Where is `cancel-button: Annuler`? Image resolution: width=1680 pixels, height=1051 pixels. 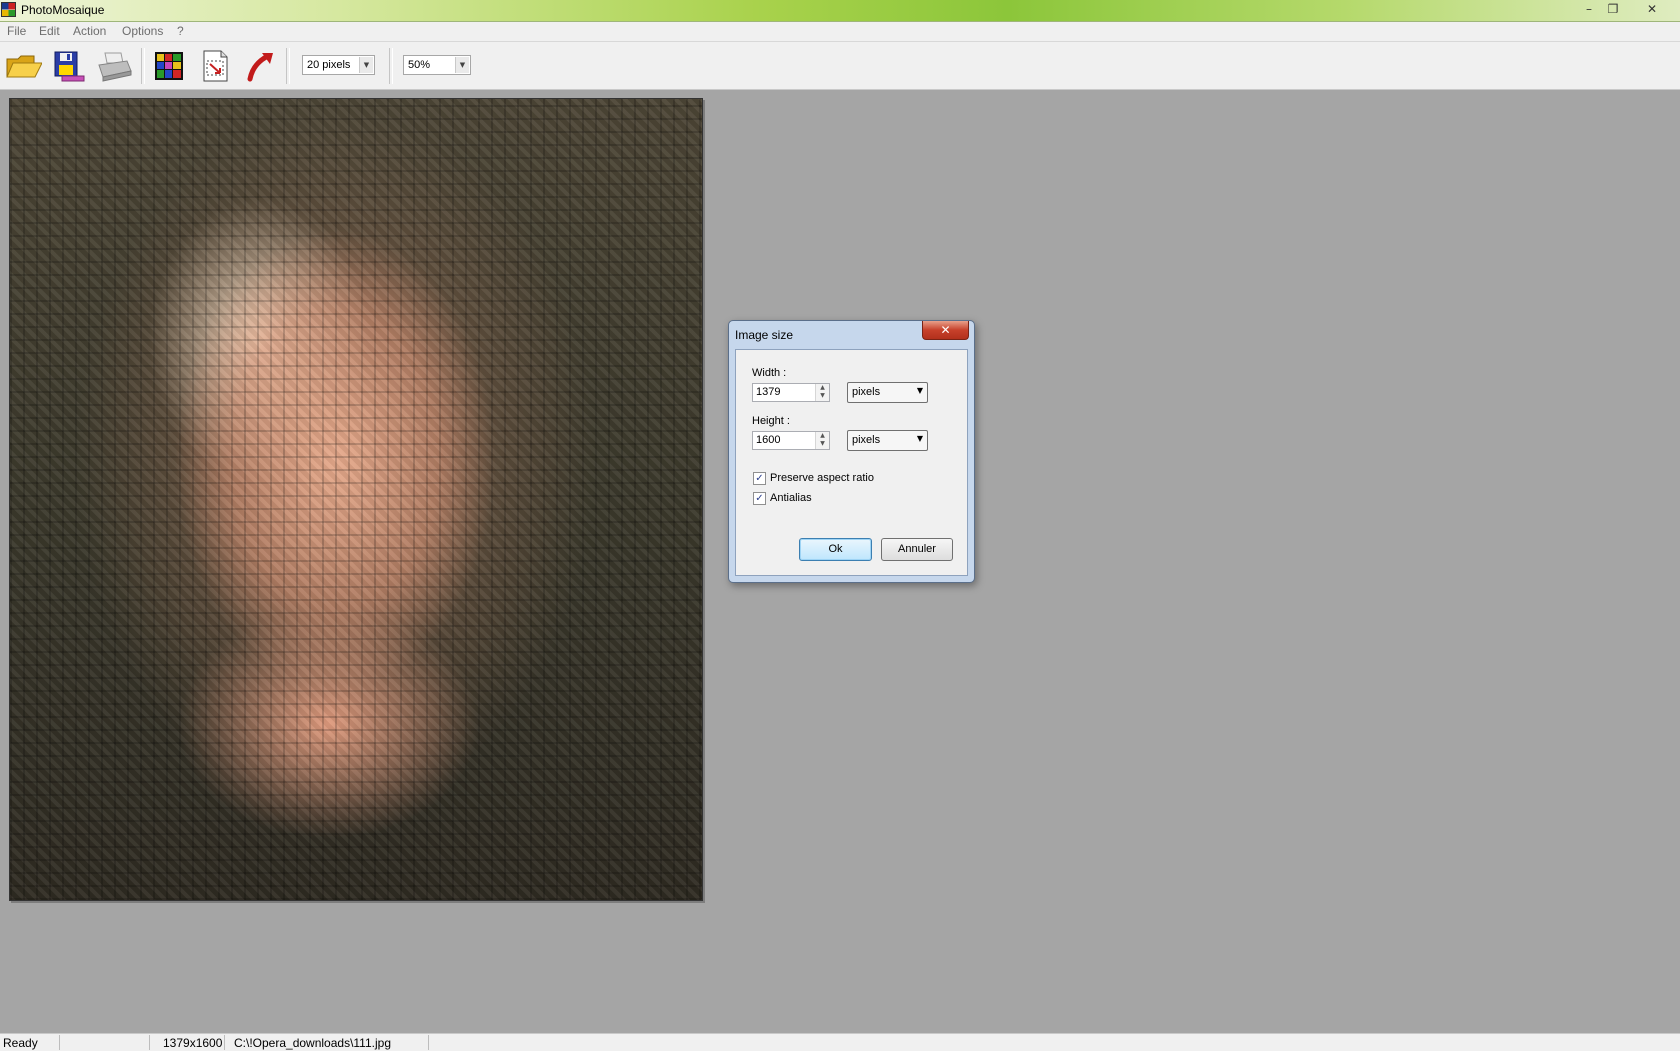 cancel-button: Annuler is located at coordinates (917, 549).